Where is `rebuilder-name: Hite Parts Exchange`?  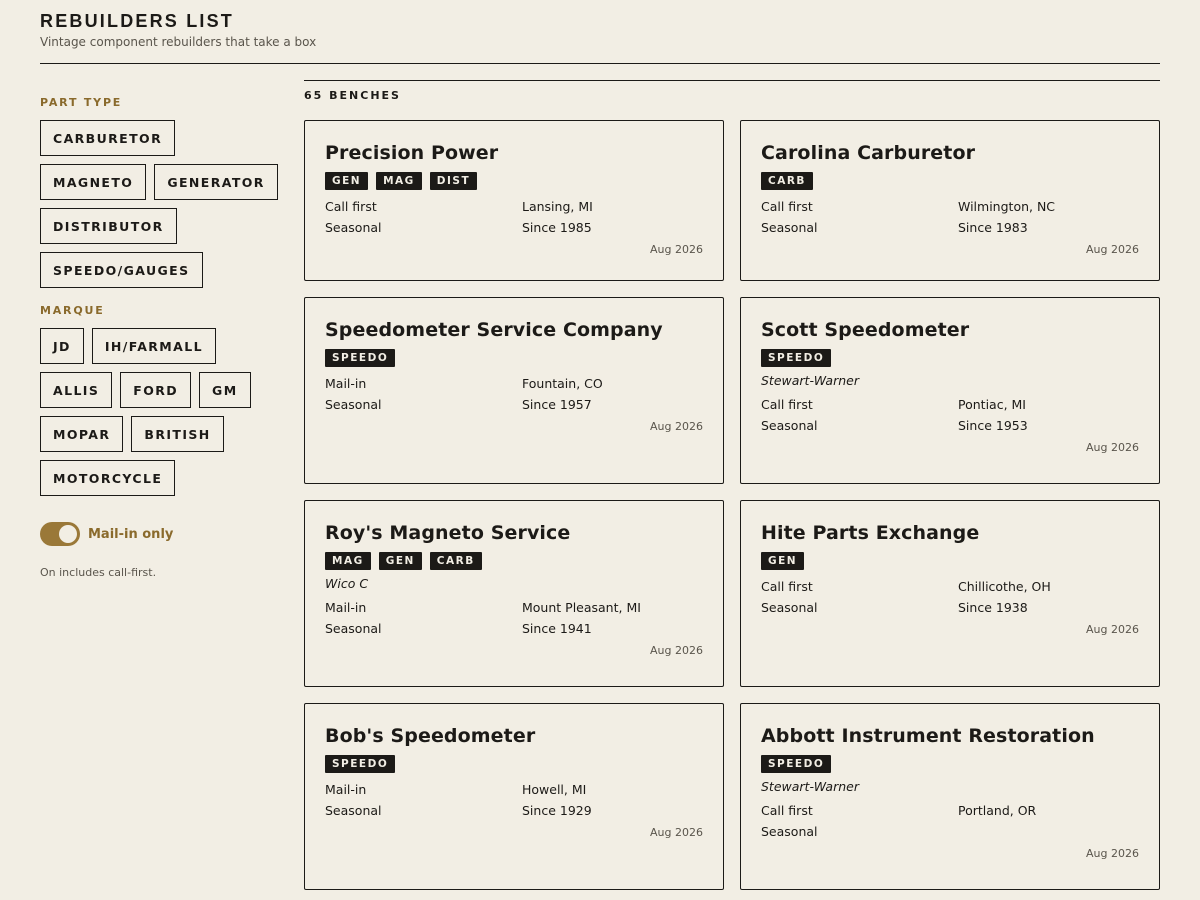 rebuilder-name: Hite Parts Exchange is located at coordinates (950, 533).